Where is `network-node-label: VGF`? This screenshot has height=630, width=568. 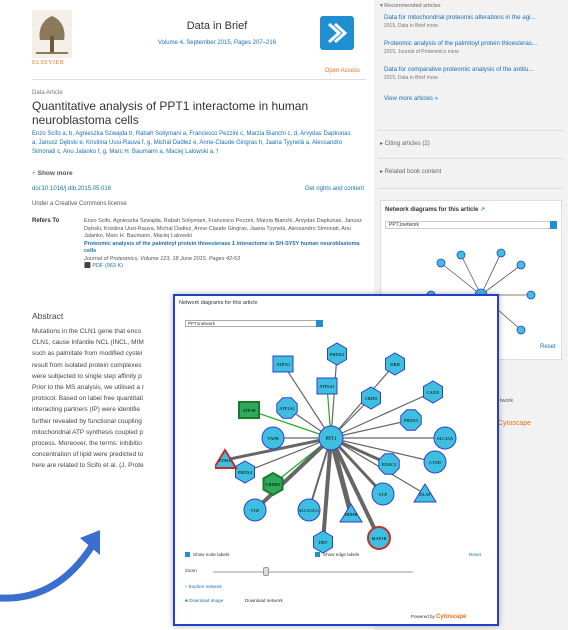 network-node-label: VGF is located at coordinates (254, 510).